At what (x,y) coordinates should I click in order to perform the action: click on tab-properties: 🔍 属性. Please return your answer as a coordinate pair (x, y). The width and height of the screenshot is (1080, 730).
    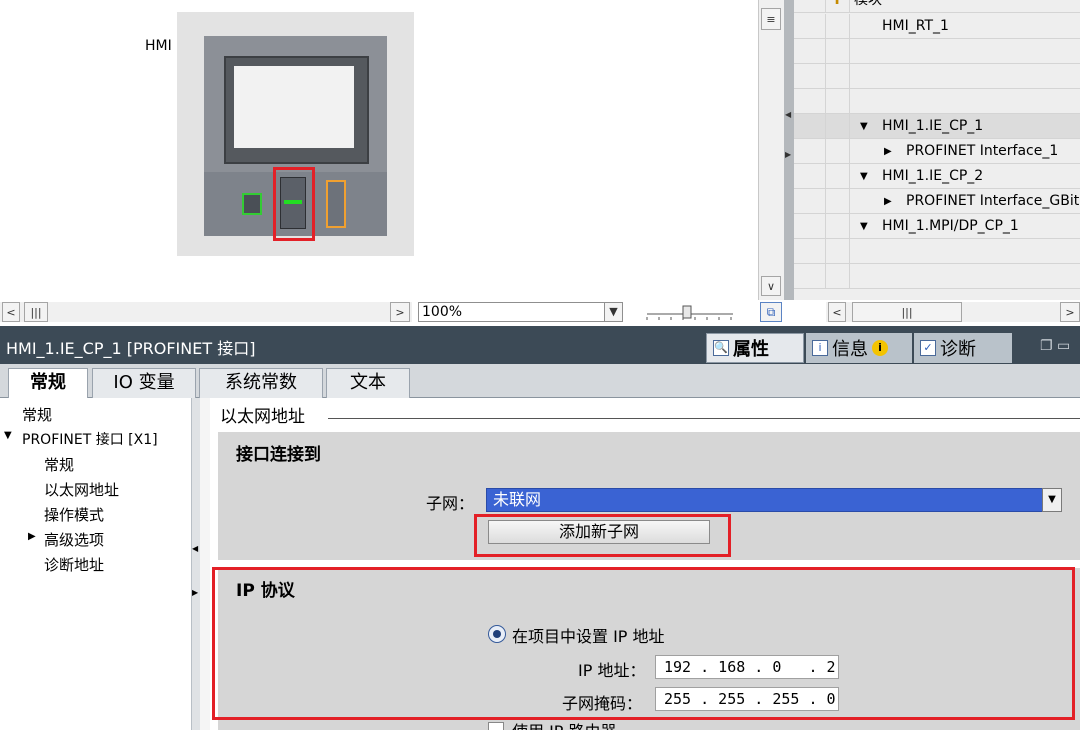
    Looking at the image, I should click on (755, 348).